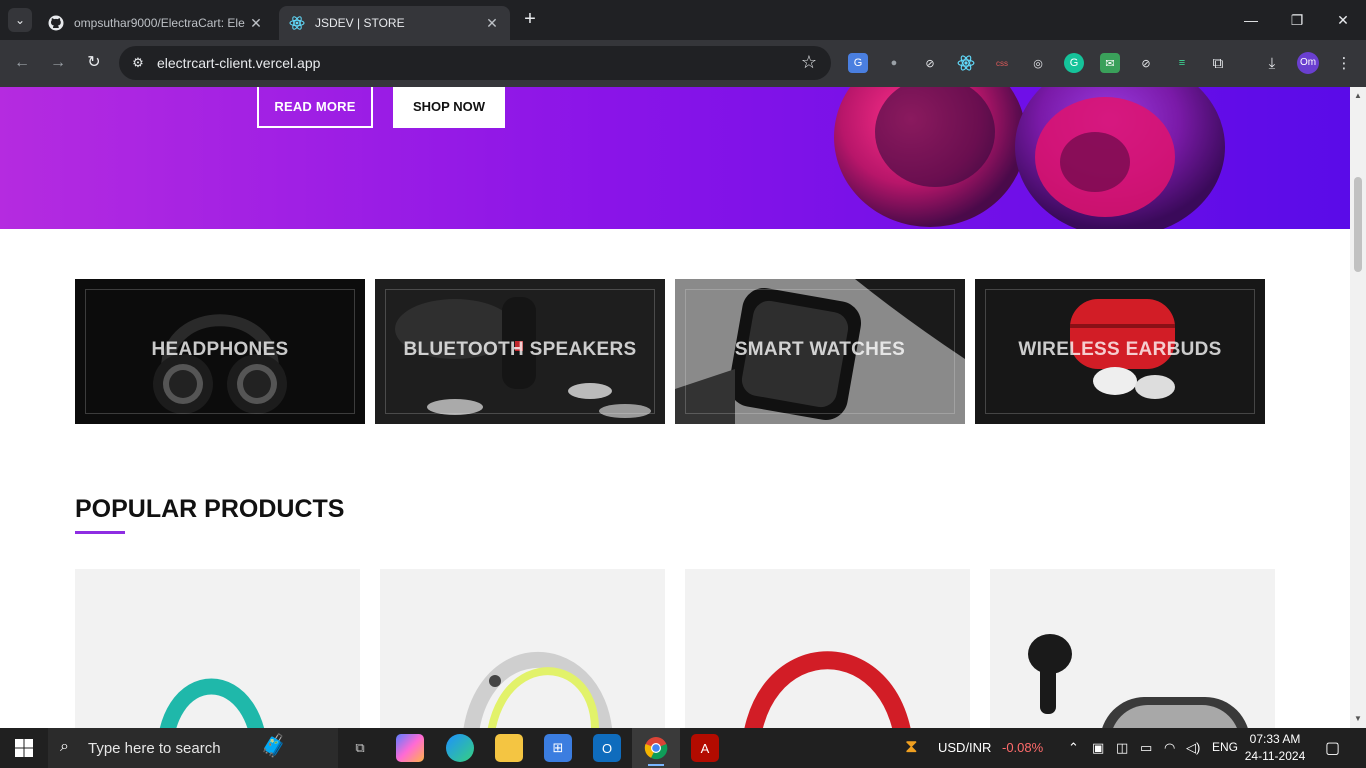 The width and height of the screenshot is (1366, 768). Describe the element at coordinates (20, 20) in the screenshot. I see `tab-search-menu-button: ⌄` at that location.